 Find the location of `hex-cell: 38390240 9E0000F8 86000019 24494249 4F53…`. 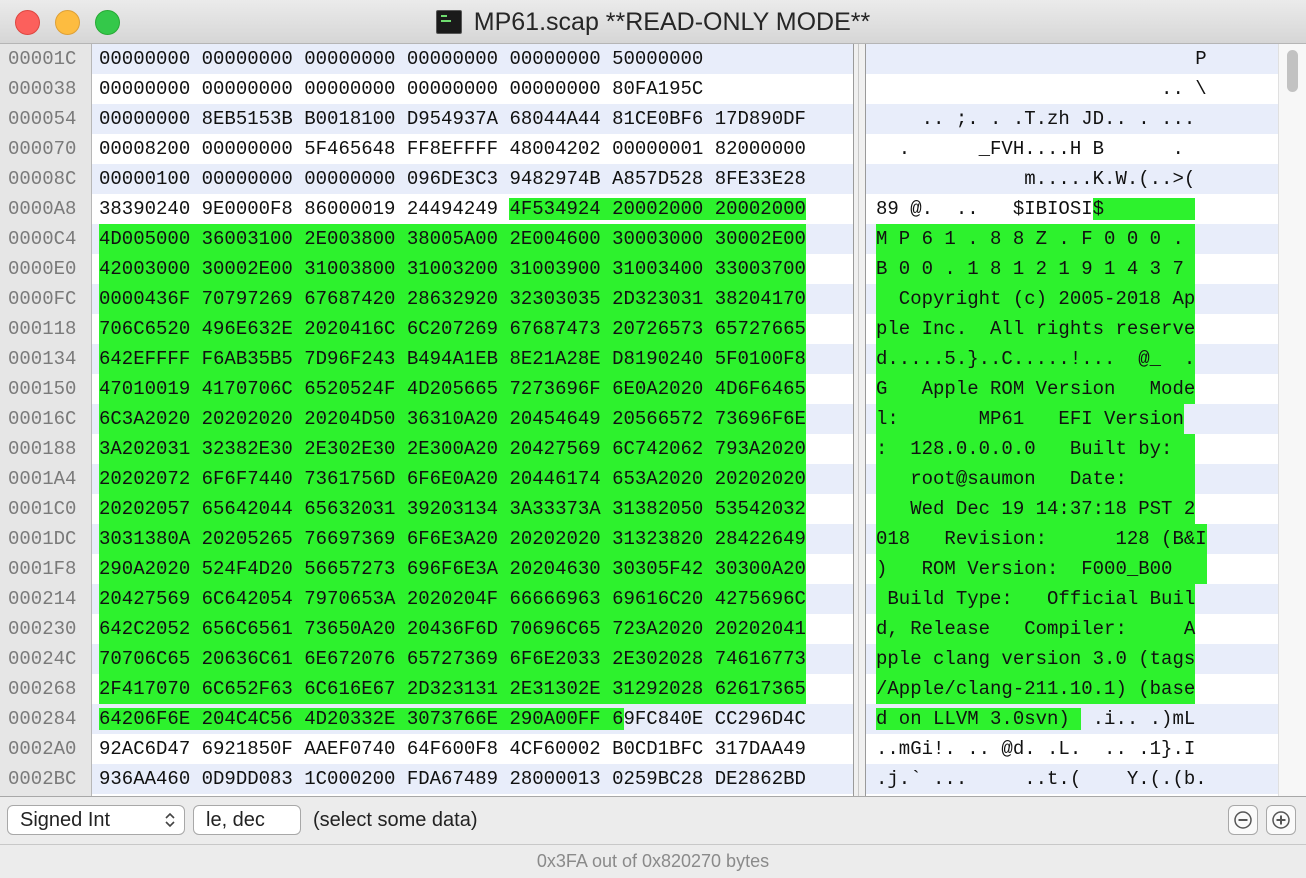

hex-cell: 38390240 9E0000F8 86000019 24494249 4F53… is located at coordinates (452, 209).